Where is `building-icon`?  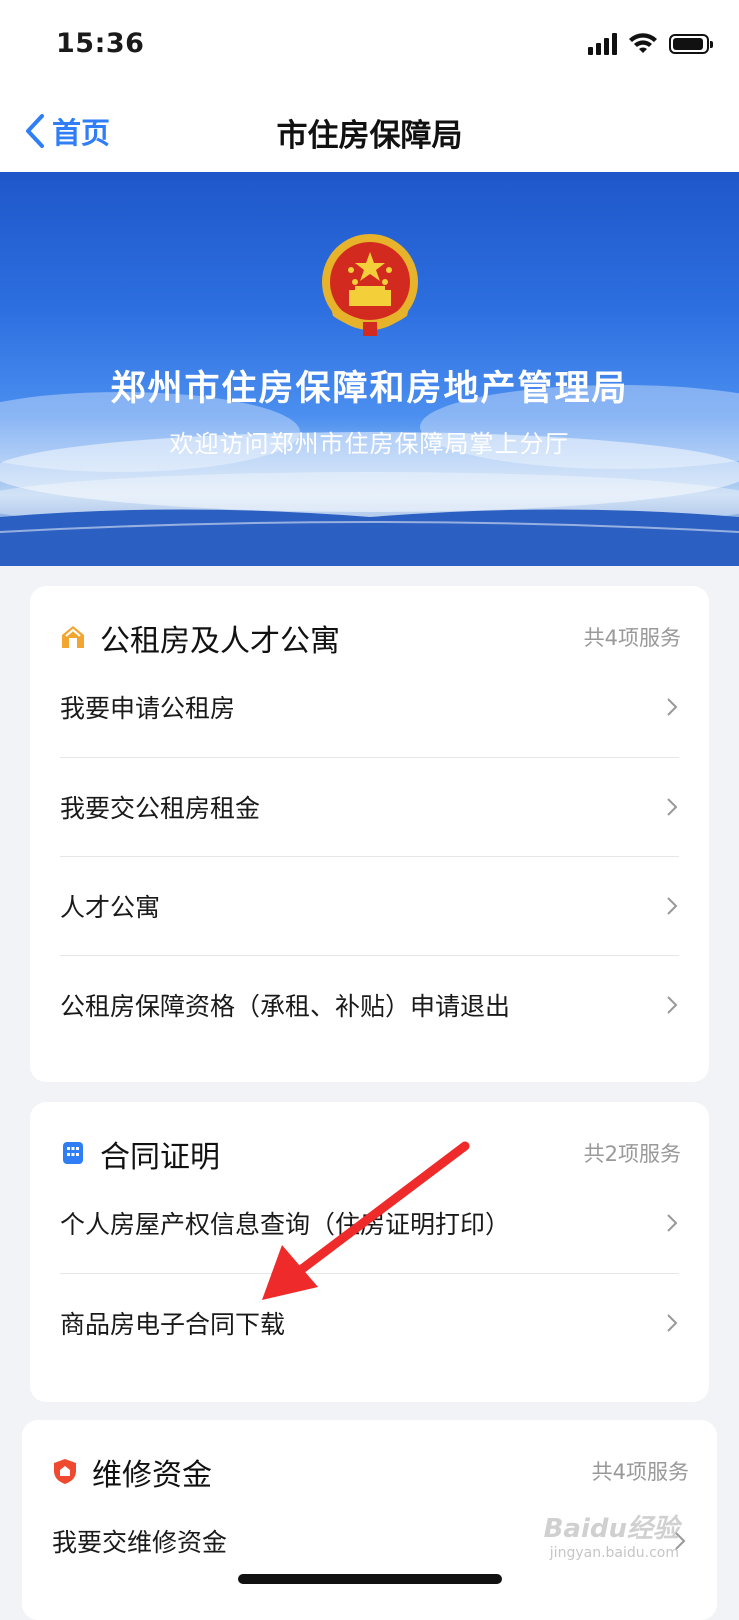 building-icon is located at coordinates (73, 1153).